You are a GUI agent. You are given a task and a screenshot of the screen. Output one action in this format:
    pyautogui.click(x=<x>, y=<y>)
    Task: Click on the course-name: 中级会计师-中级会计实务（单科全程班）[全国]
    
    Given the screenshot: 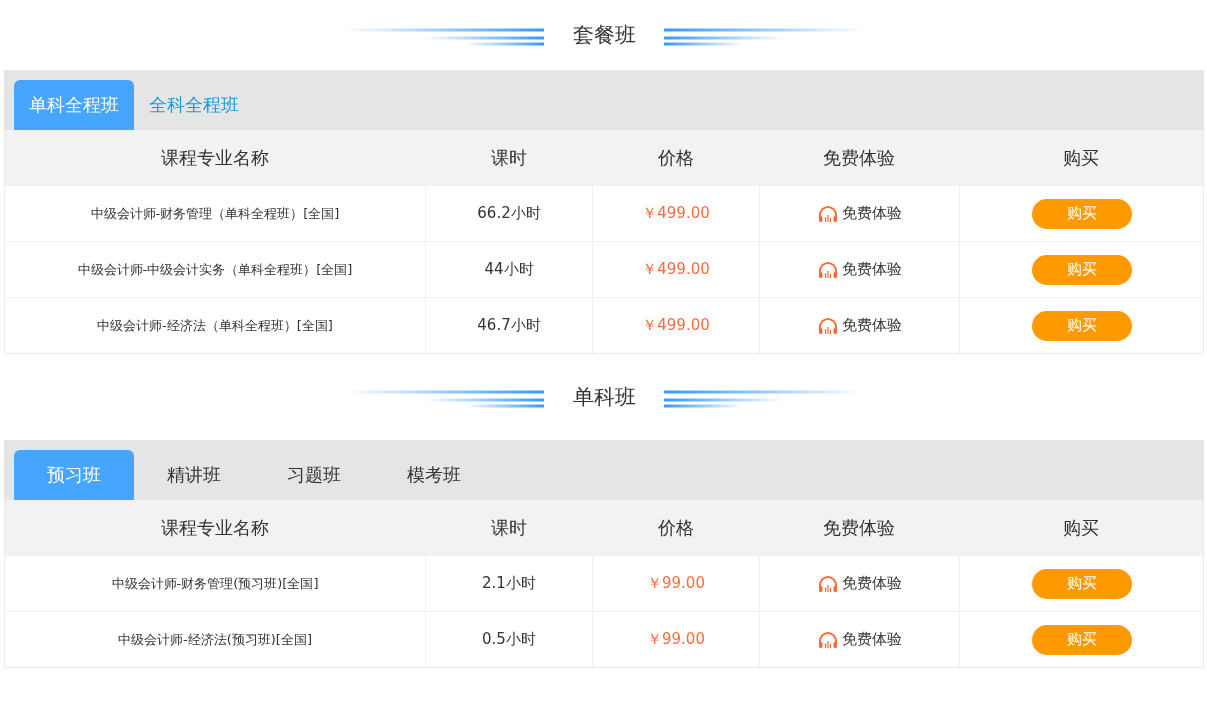 What is the action you would take?
    pyautogui.click(x=215, y=269)
    